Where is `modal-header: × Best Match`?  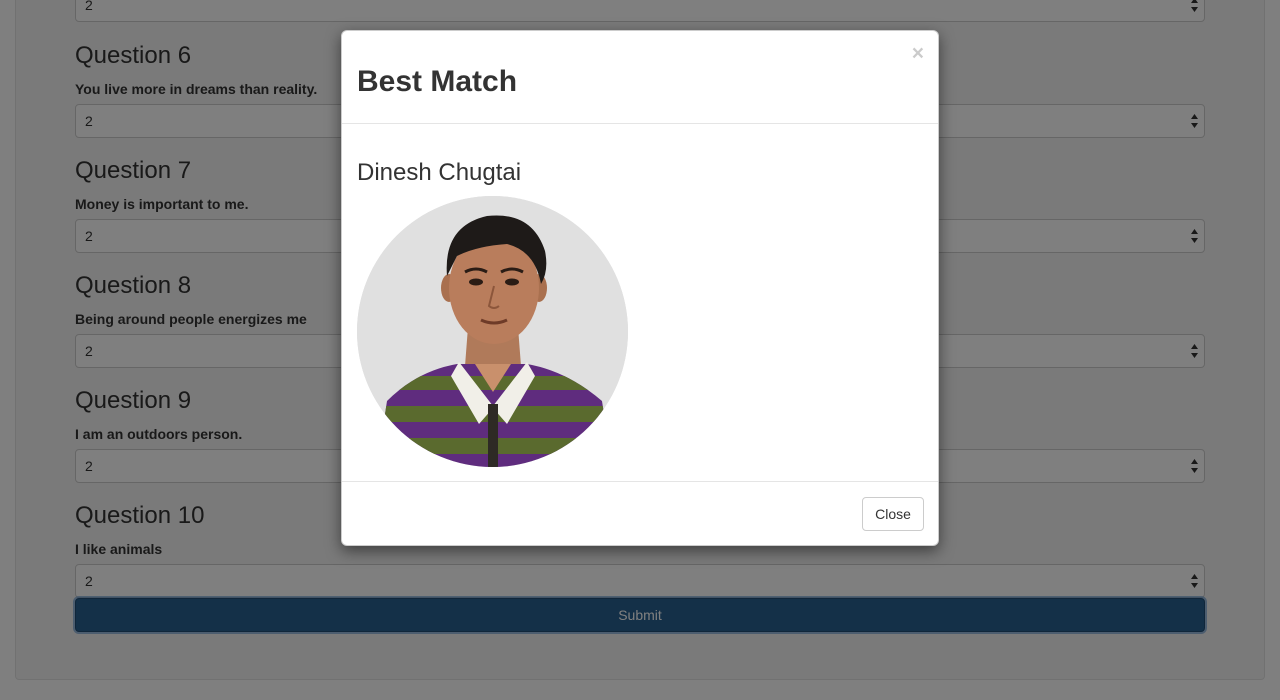
modal-header: × Best Match is located at coordinates (640, 77).